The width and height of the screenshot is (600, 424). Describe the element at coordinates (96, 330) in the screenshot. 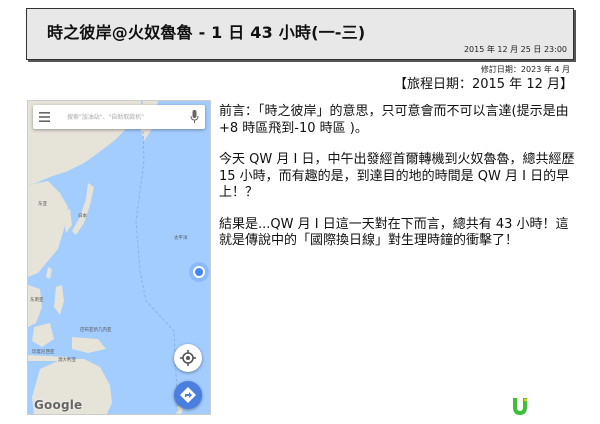

I see `map-label-png: 巴布亚新几内亚` at that location.